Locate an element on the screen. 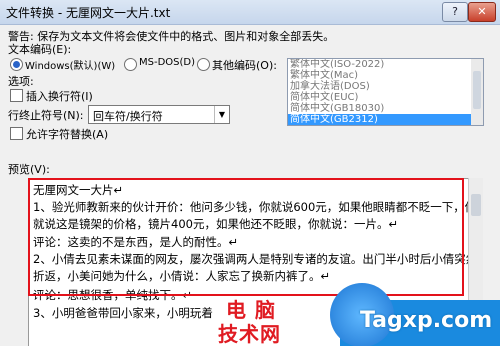  radio-msdos is located at coordinates (130, 64).